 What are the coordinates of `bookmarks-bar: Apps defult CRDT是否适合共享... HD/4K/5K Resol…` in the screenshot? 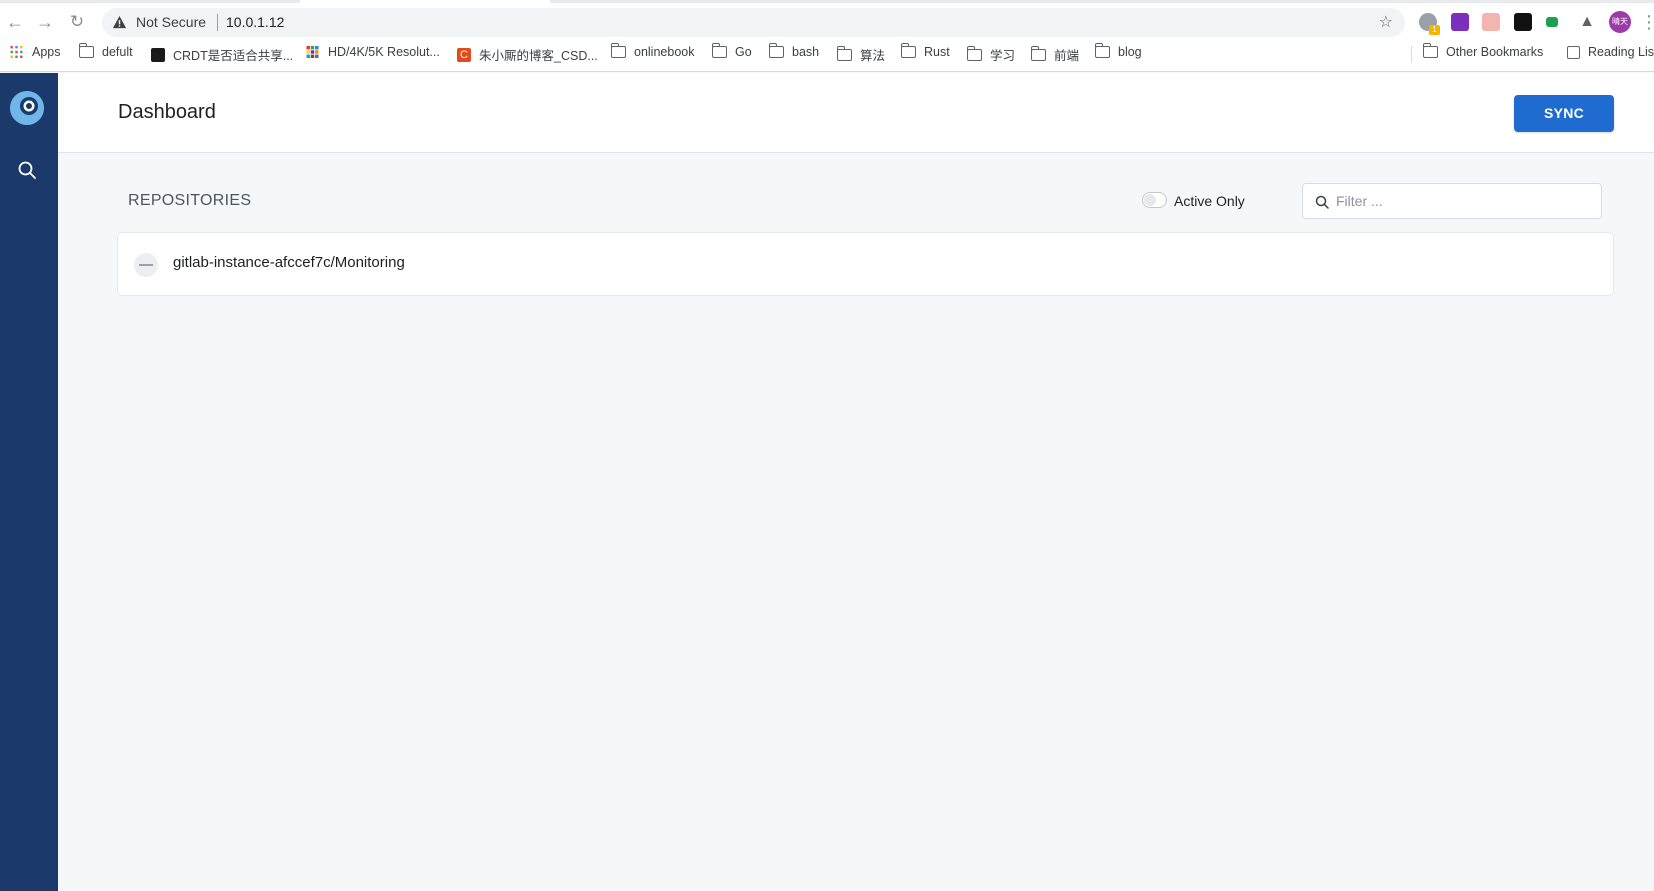 It's located at (827, 54).